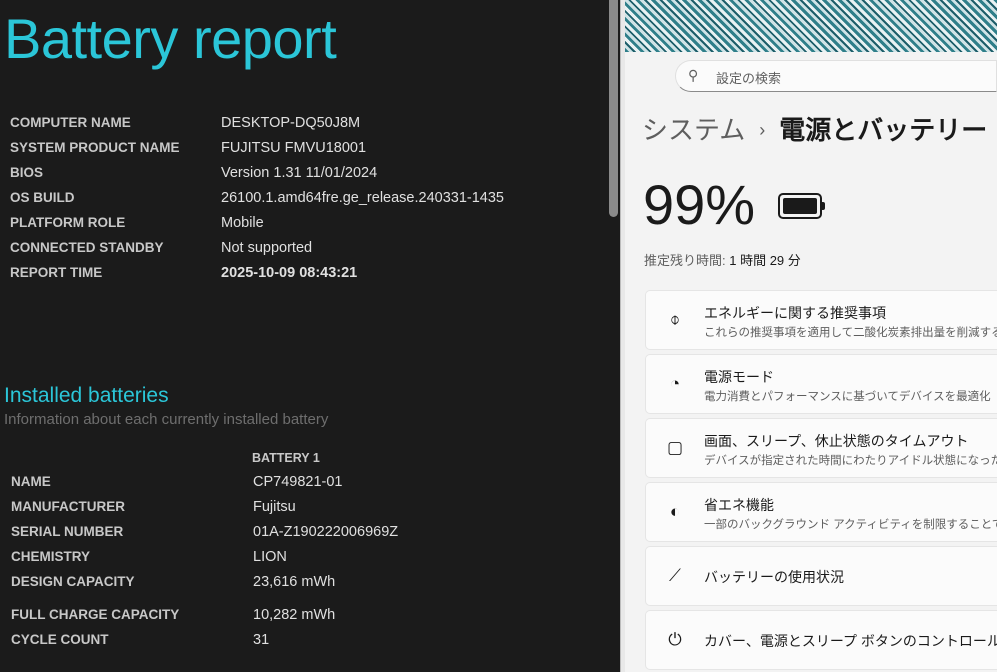 The width and height of the screenshot is (997, 672). I want to click on card-title: カバー、電源とスリープ ボタンのコントロール, so click(850, 641).